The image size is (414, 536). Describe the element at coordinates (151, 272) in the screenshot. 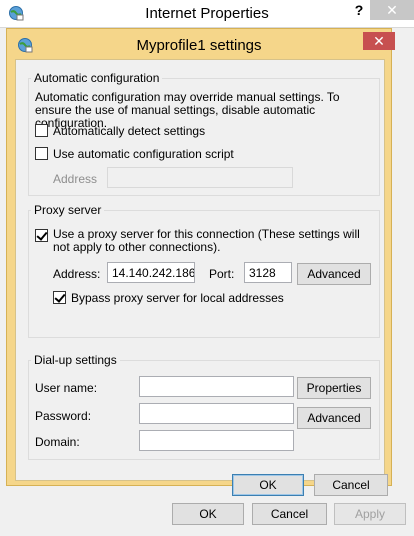

I see `proxy-address-field: 14.140.242.186` at that location.